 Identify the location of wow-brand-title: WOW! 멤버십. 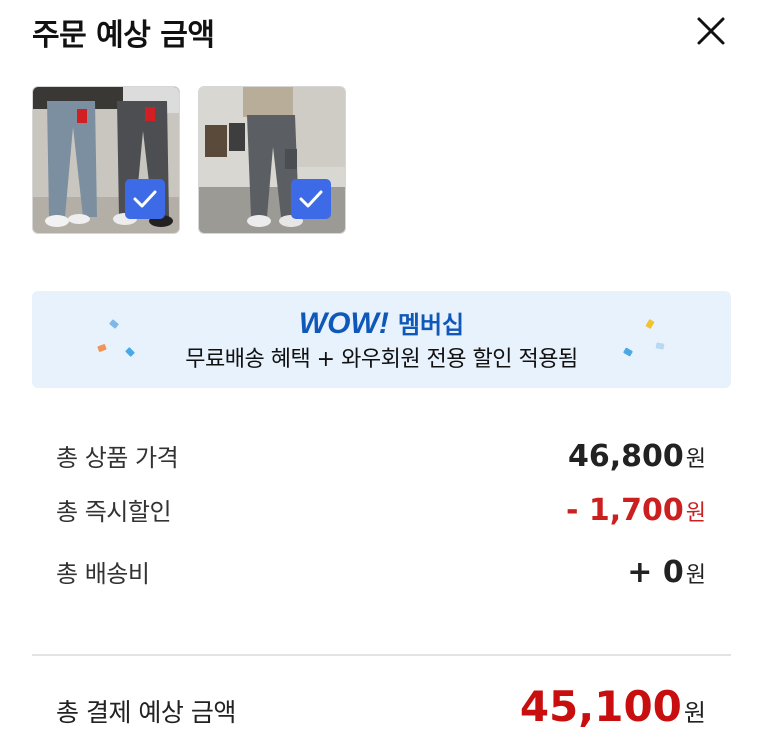
(381, 323).